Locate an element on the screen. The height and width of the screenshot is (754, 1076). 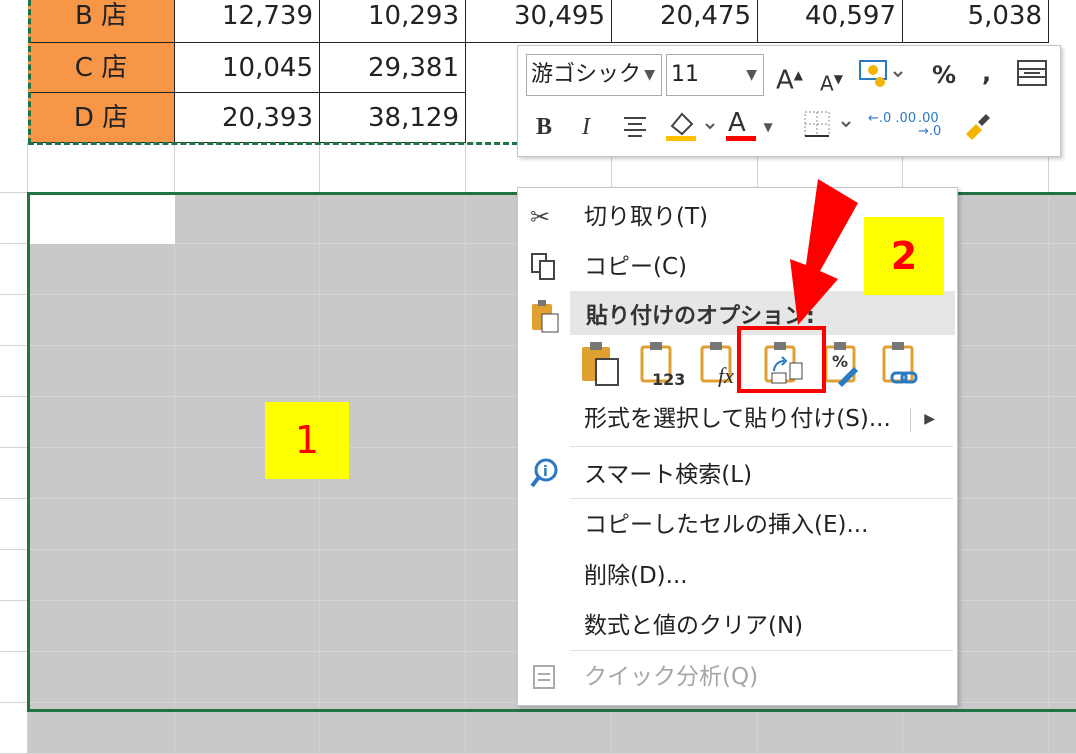
scissors-icon: ✂ is located at coordinates (540, 217).